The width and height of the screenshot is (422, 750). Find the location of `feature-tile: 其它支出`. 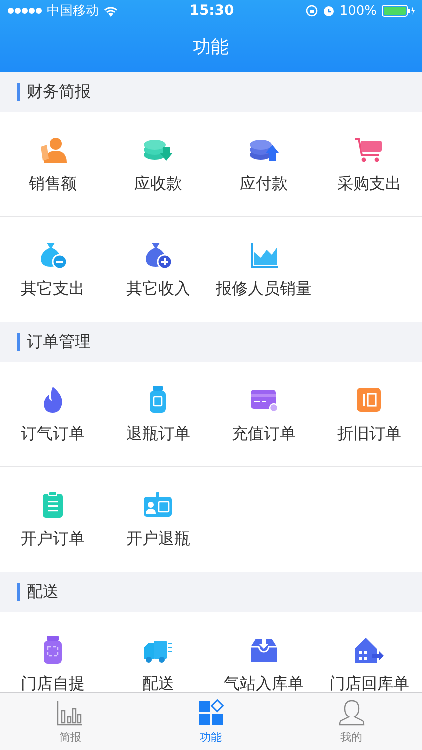

feature-tile: 其它支出 is located at coordinates (53, 269).